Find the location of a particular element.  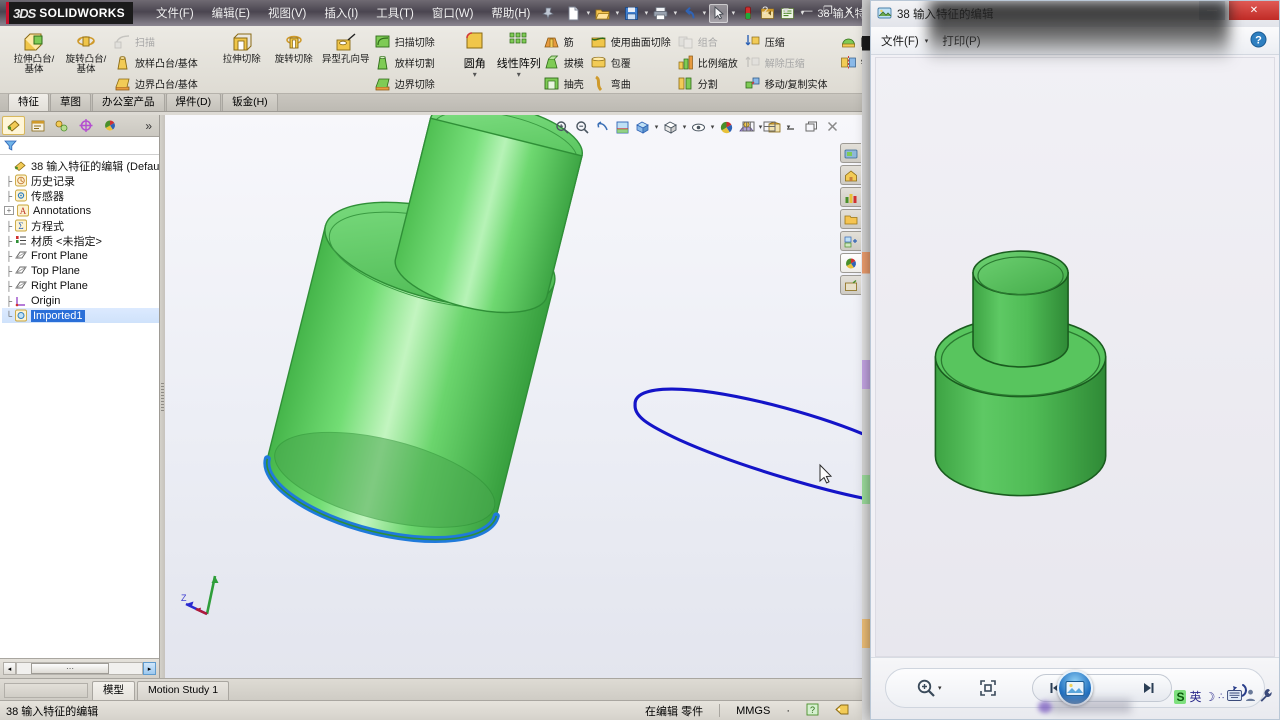

scrollbar-thumb: ⋯ is located at coordinates (70, 668).